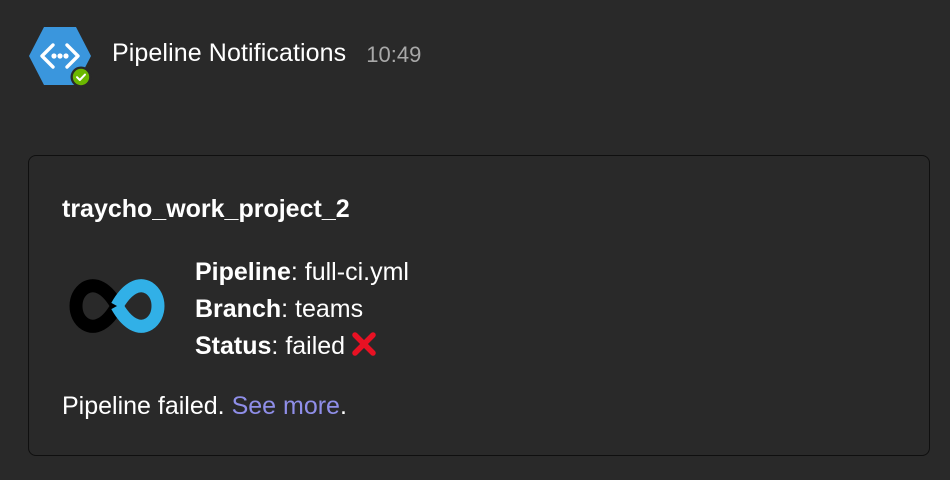 Image resolution: width=950 pixels, height=480 pixels. What do you see at coordinates (147, 406) in the screenshot?
I see `summary-text: Pipeline failed.` at bounding box center [147, 406].